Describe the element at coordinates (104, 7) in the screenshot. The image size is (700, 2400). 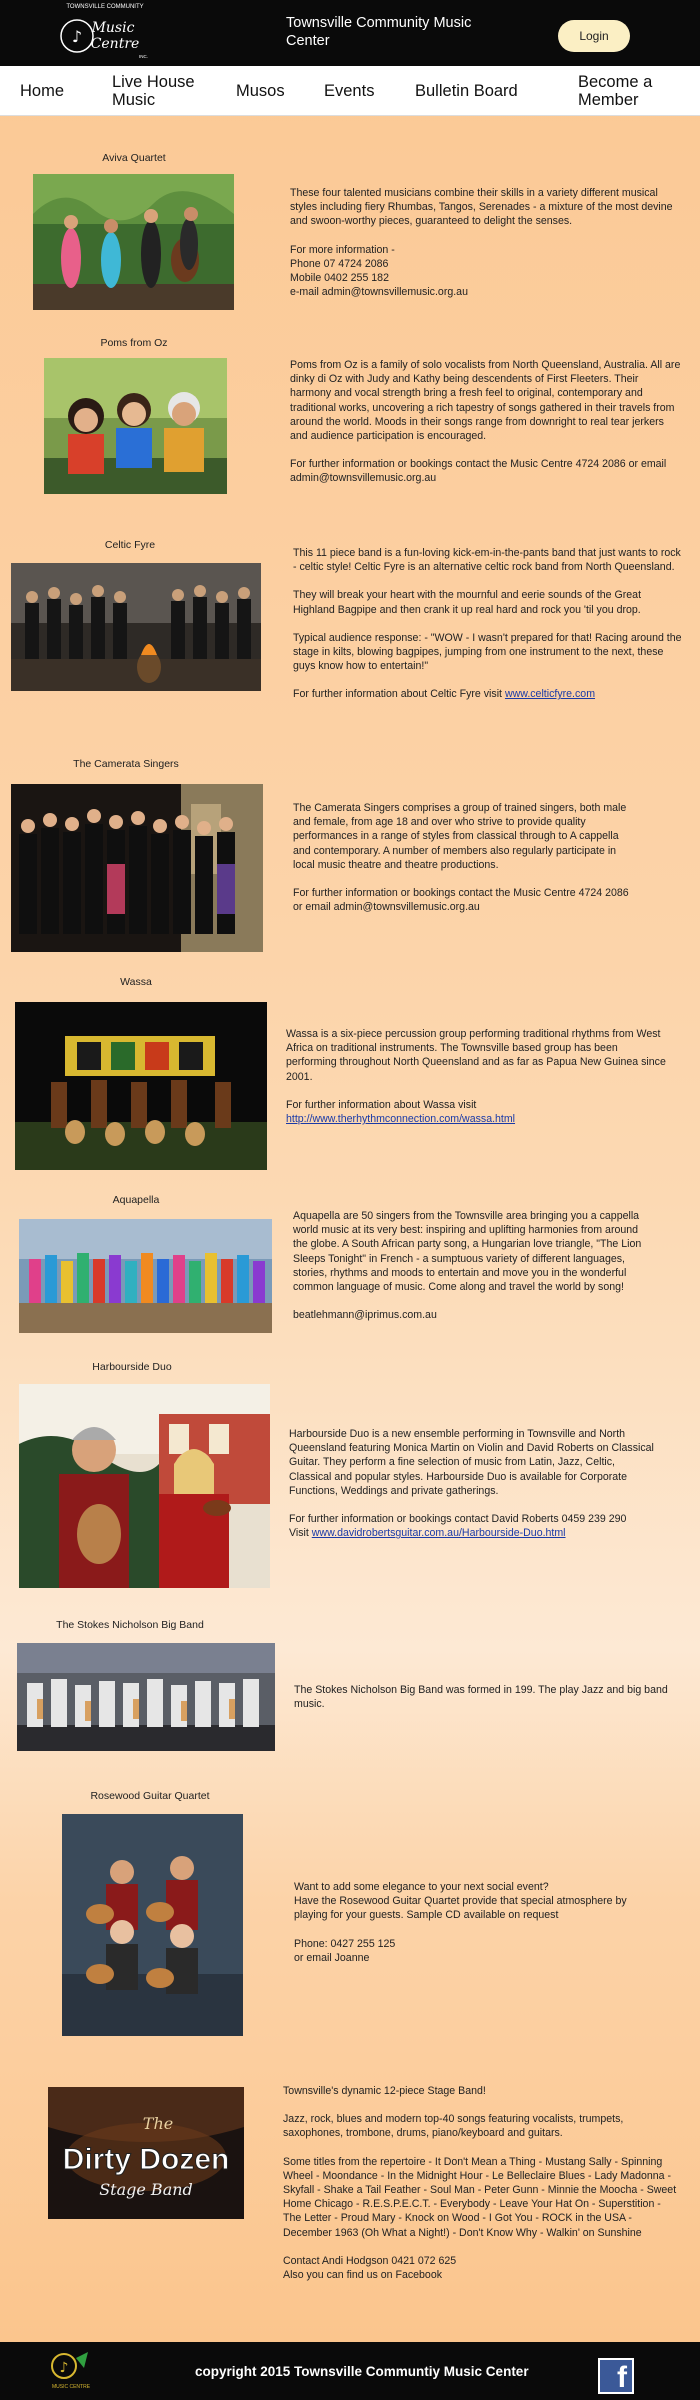
I see `svg-text: TOWNSVILLE COMMUNITY` at that location.